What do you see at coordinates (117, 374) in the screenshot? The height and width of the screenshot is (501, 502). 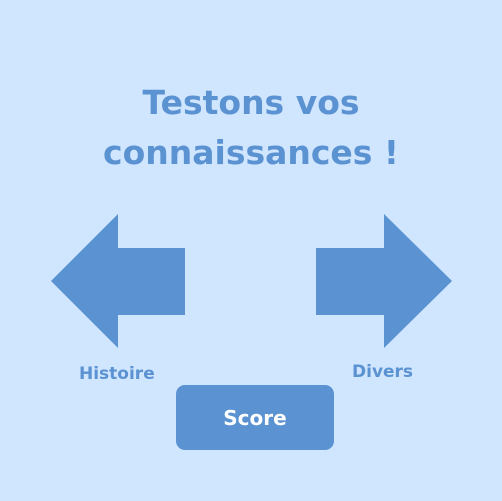 I see `histoire-label: Histoire` at bounding box center [117, 374].